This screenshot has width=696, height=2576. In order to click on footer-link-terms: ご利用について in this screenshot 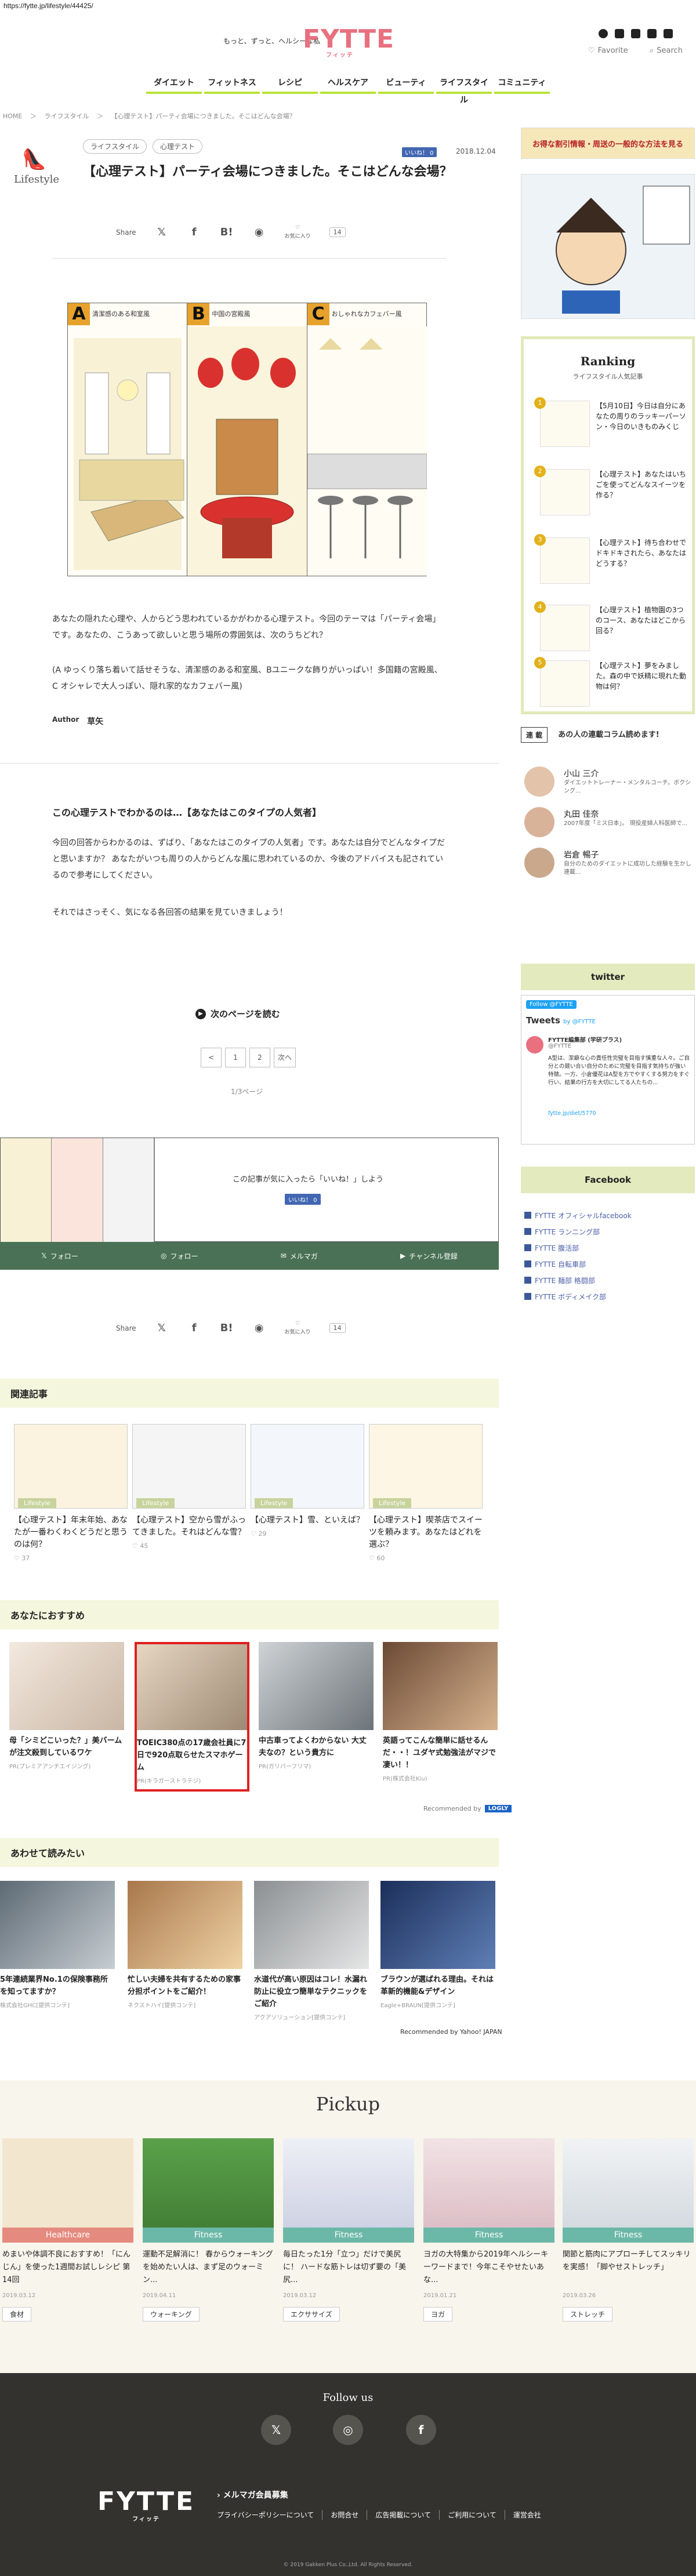, I will do `click(472, 2515)`.